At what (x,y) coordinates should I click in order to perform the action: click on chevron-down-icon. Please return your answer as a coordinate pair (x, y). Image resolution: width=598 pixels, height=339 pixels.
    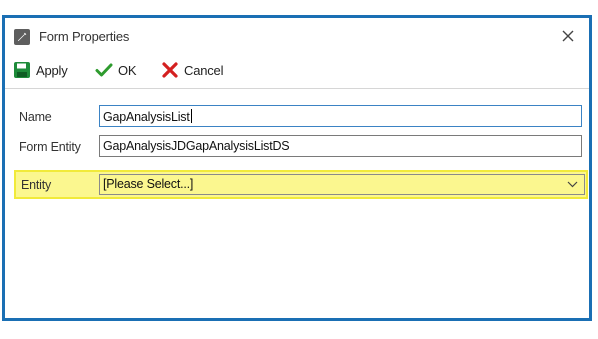
    Looking at the image, I should click on (572, 184).